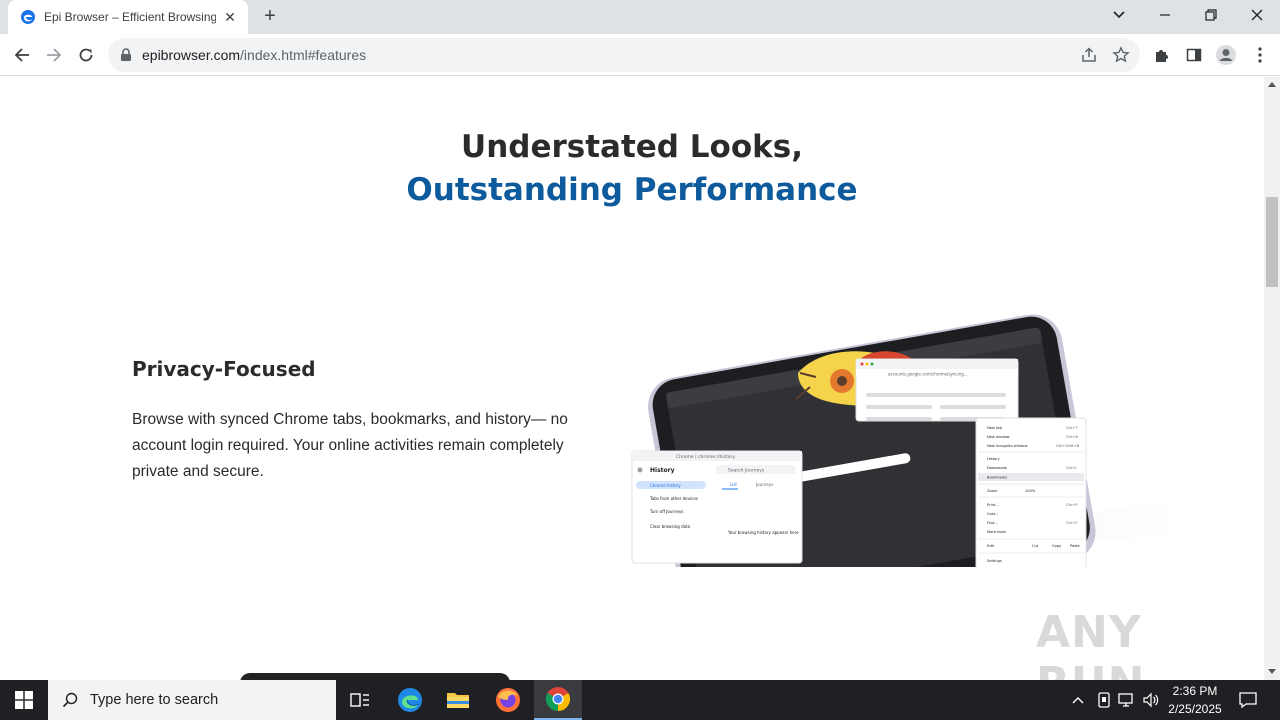  Describe the element at coordinates (998, 437) in the screenshot. I see `svg-text: New window` at that location.